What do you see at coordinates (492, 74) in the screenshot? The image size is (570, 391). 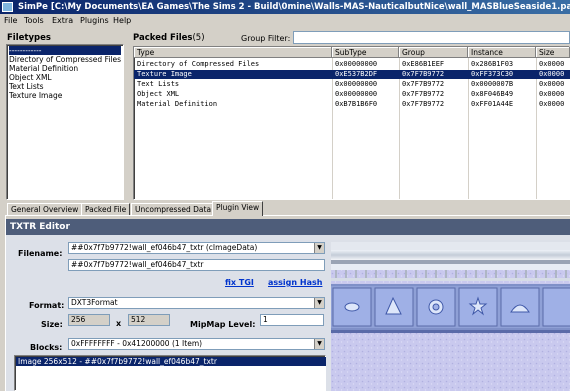 I see `cell-instance: 0xFF373C30` at bounding box center [492, 74].